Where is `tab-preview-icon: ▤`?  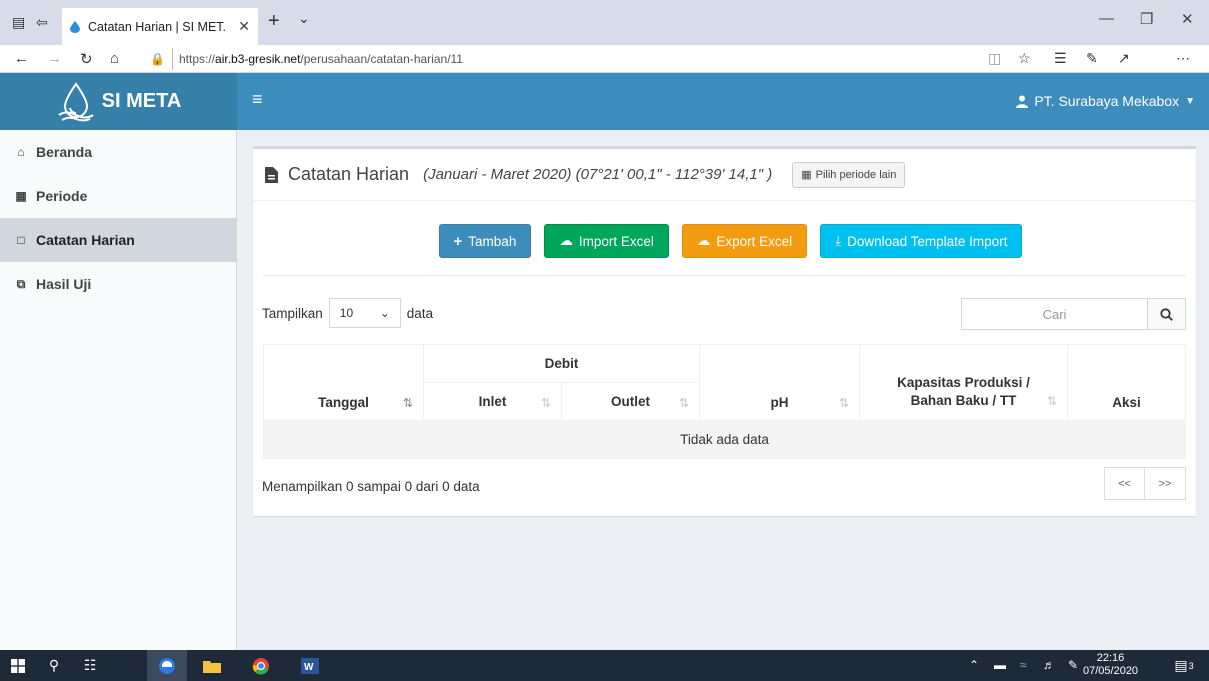 tab-preview-icon: ▤ is located at coordinates (18, 22).